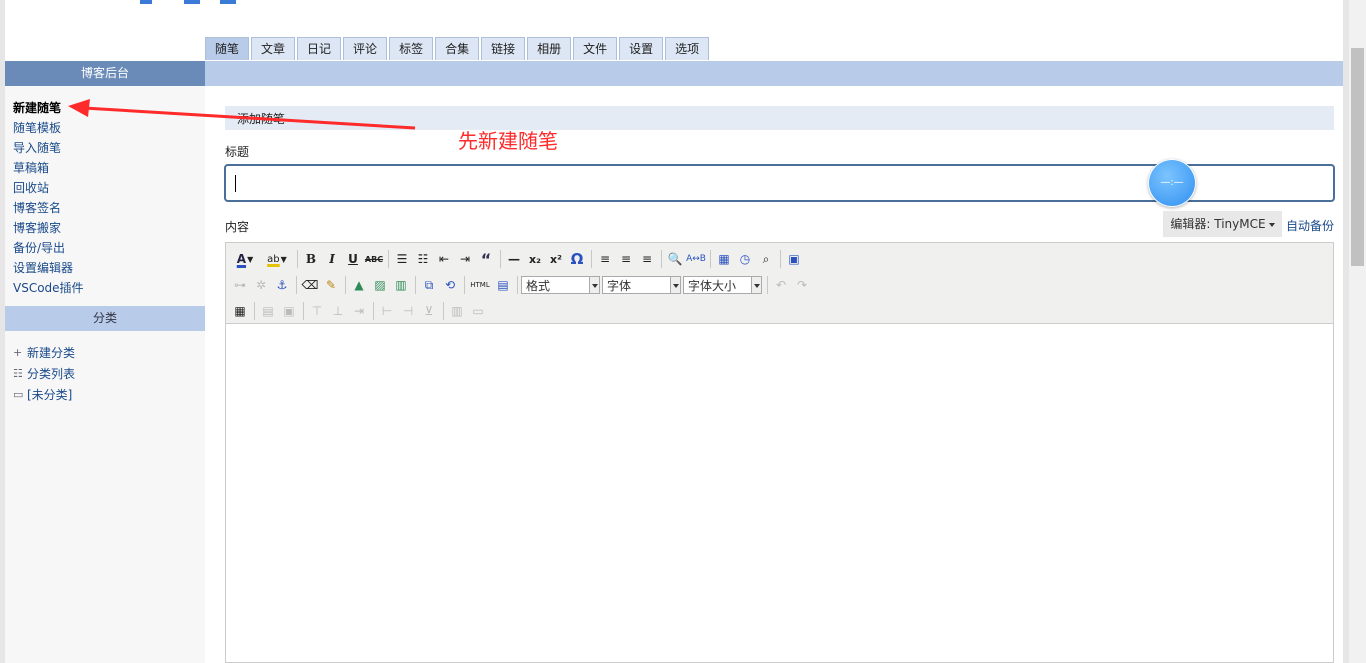 This screenshot has height=663, width=1366. I want to click on main-tabs: 随笔 文章 日记 评论 标签 合集 链接 相册 文件 设置 选项, so click(457, 49).